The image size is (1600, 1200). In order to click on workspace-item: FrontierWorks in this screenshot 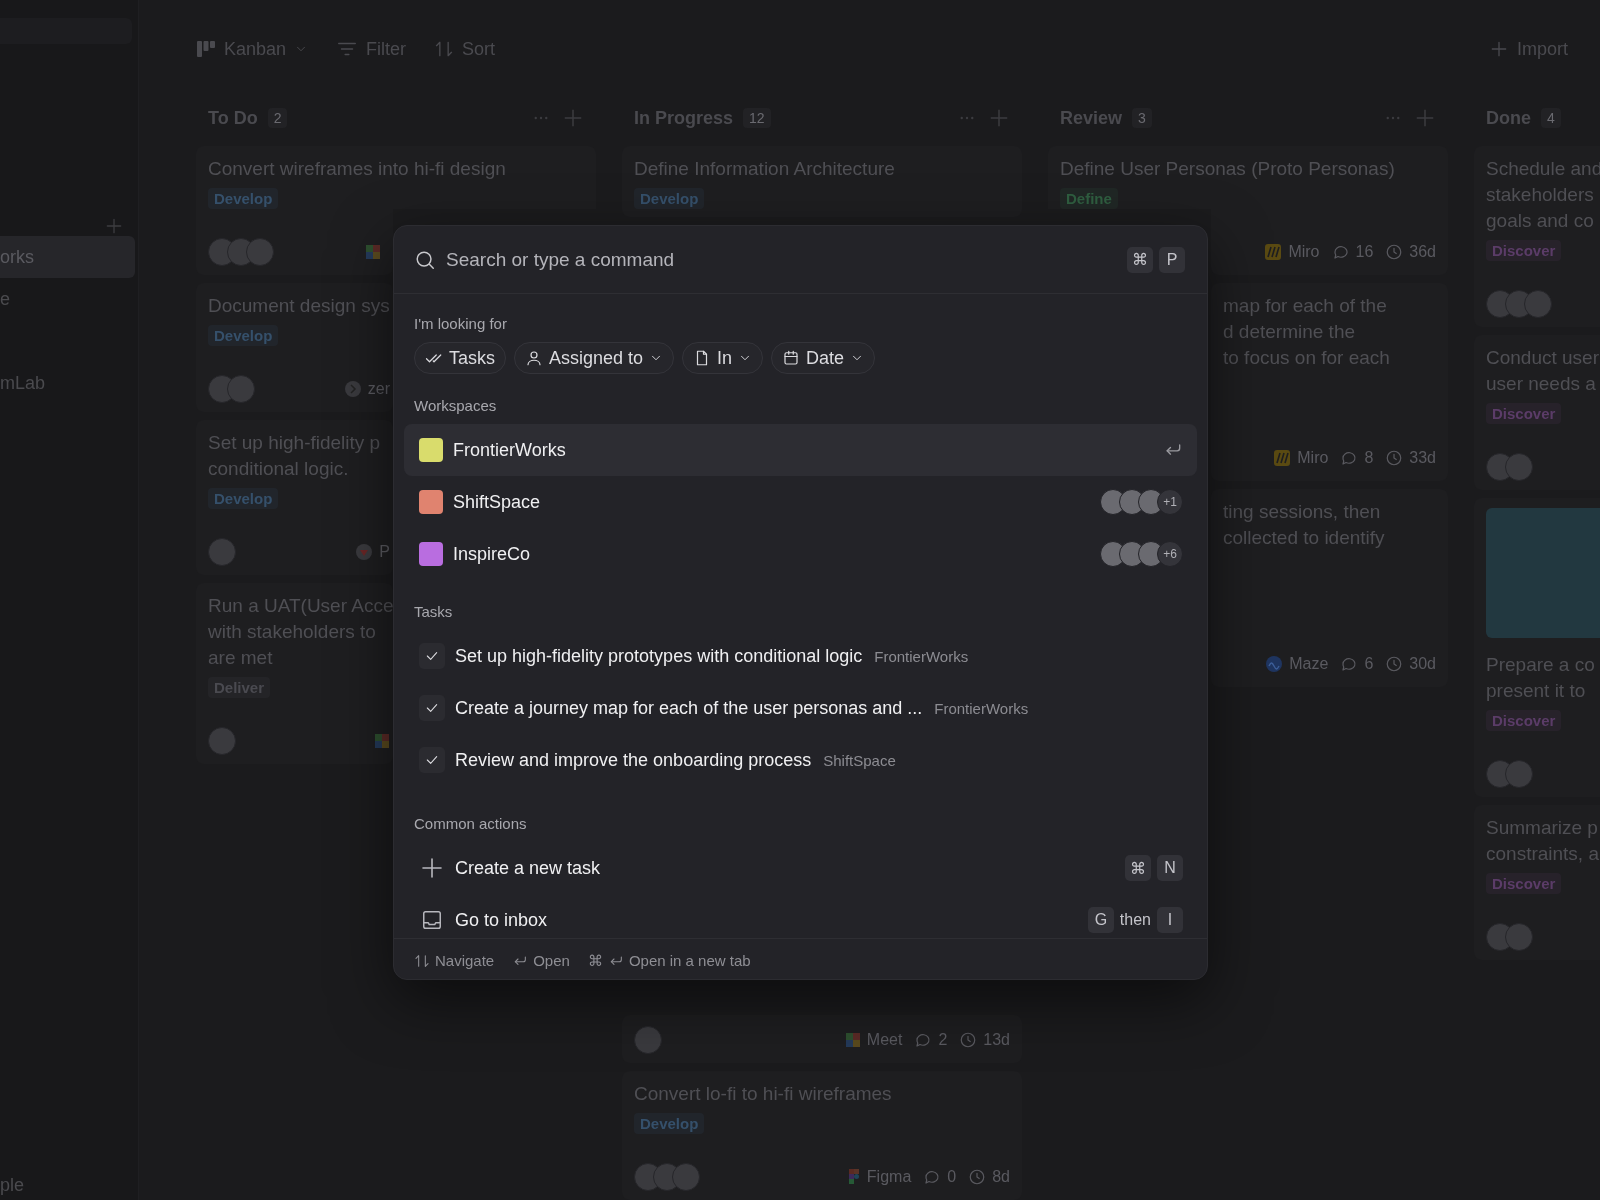, I will do `click(800, 450)`.